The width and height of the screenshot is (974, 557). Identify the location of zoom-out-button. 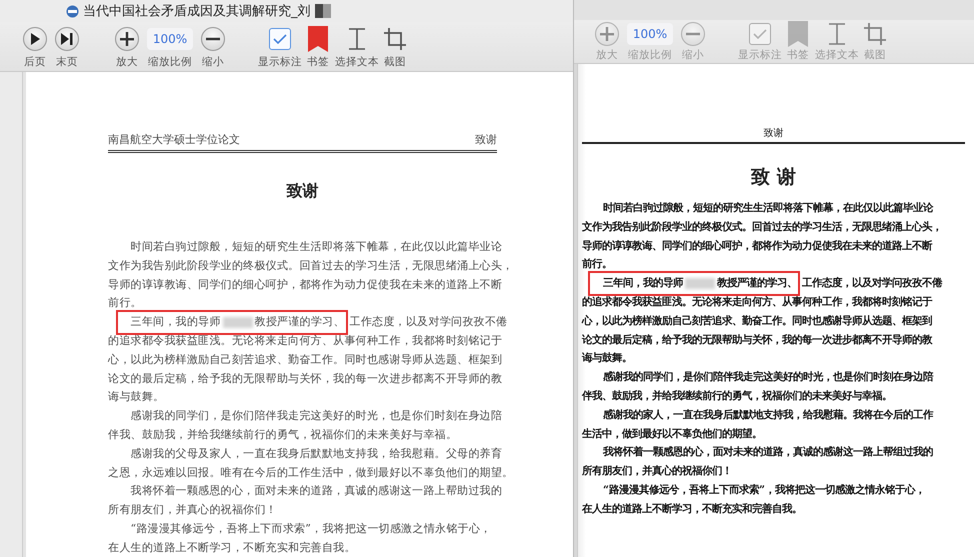
(213, 39).